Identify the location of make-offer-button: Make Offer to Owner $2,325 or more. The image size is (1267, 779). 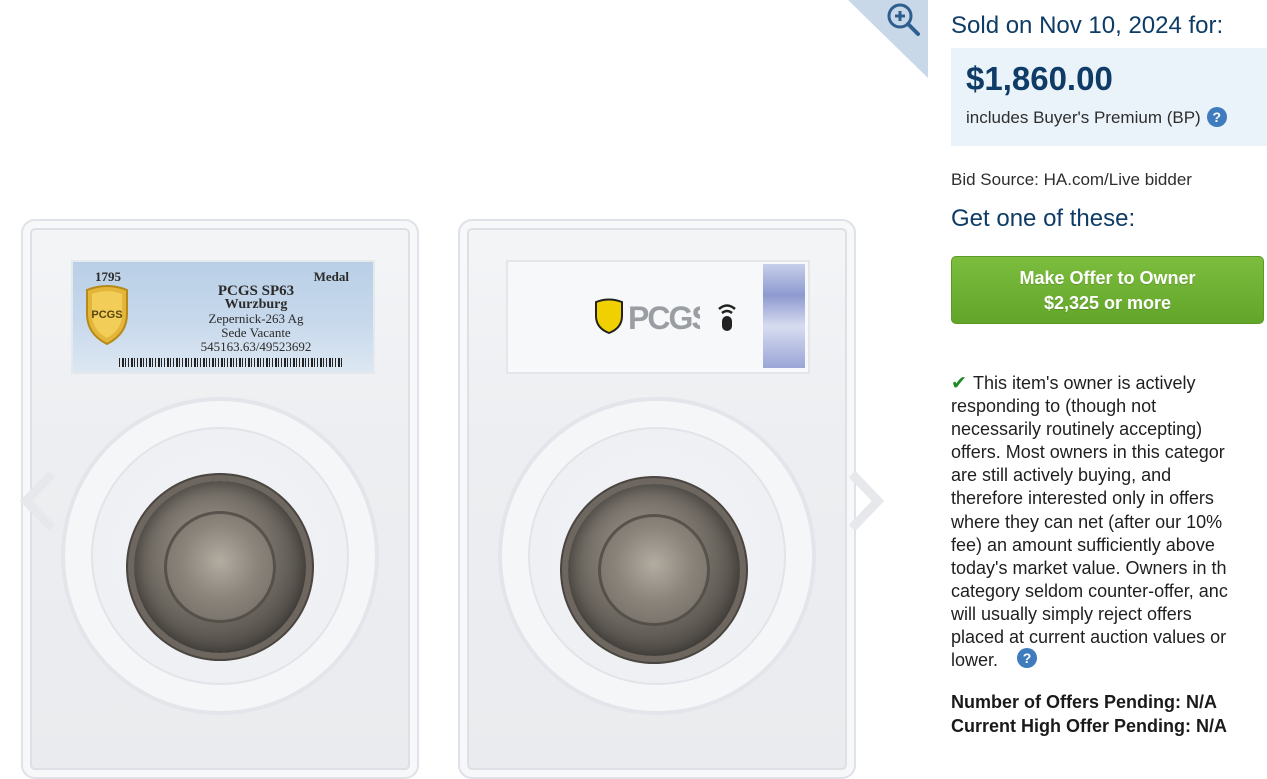
(1107, 290).